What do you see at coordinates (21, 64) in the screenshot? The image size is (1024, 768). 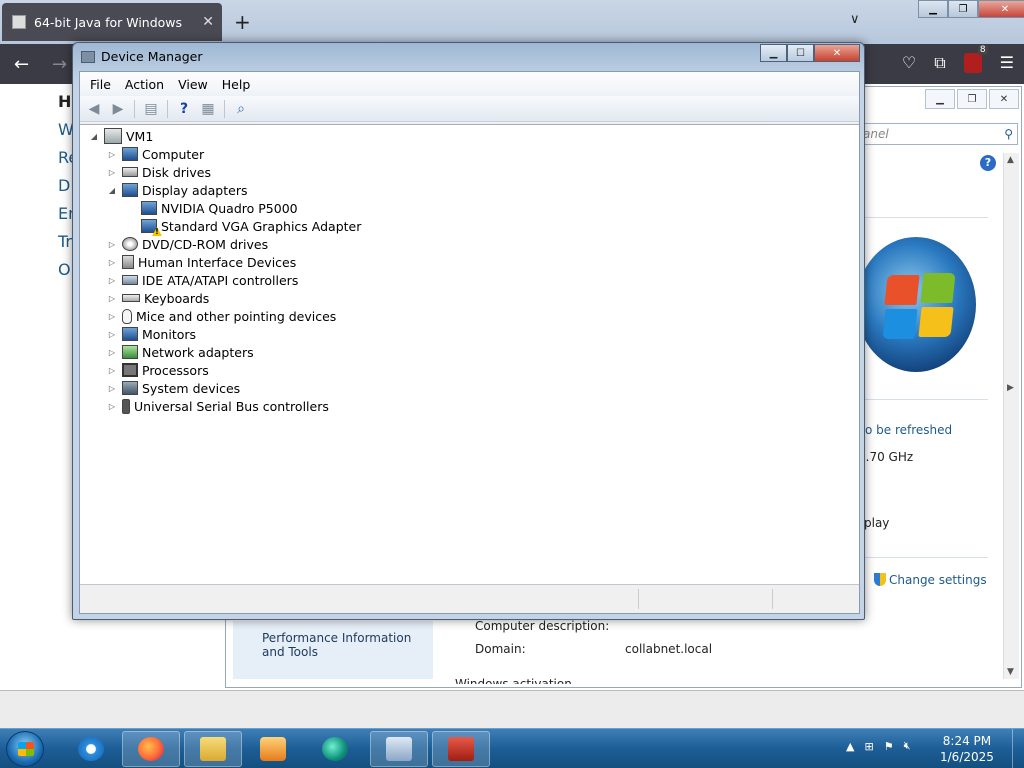 I see `back-icon: ←` at bounding box center [21, 64].